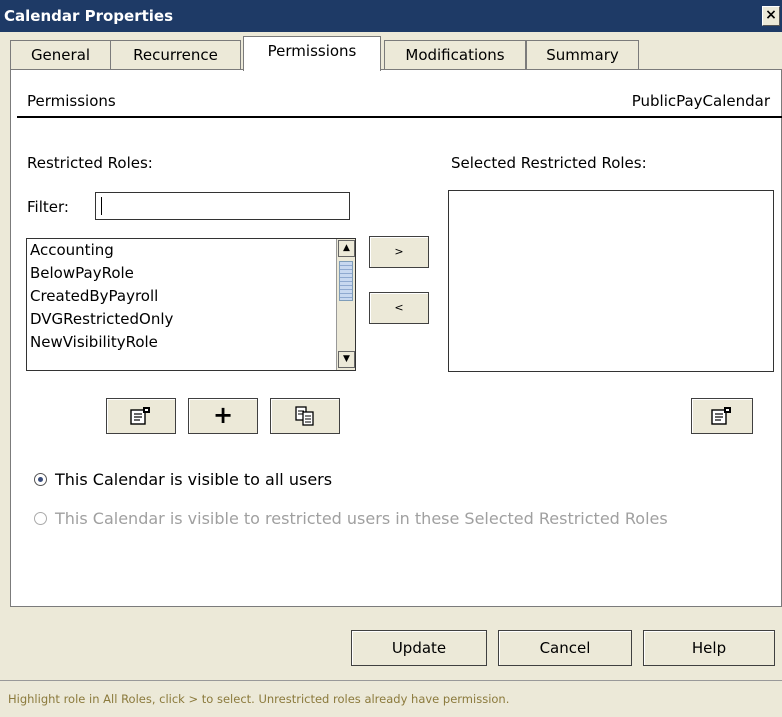 The width and height of the screenshot is (782, 717). What do you see at coordinates (312, 51) in the screenshot?
I see `tab-label: Permissions` at bounding box center [312, 51].